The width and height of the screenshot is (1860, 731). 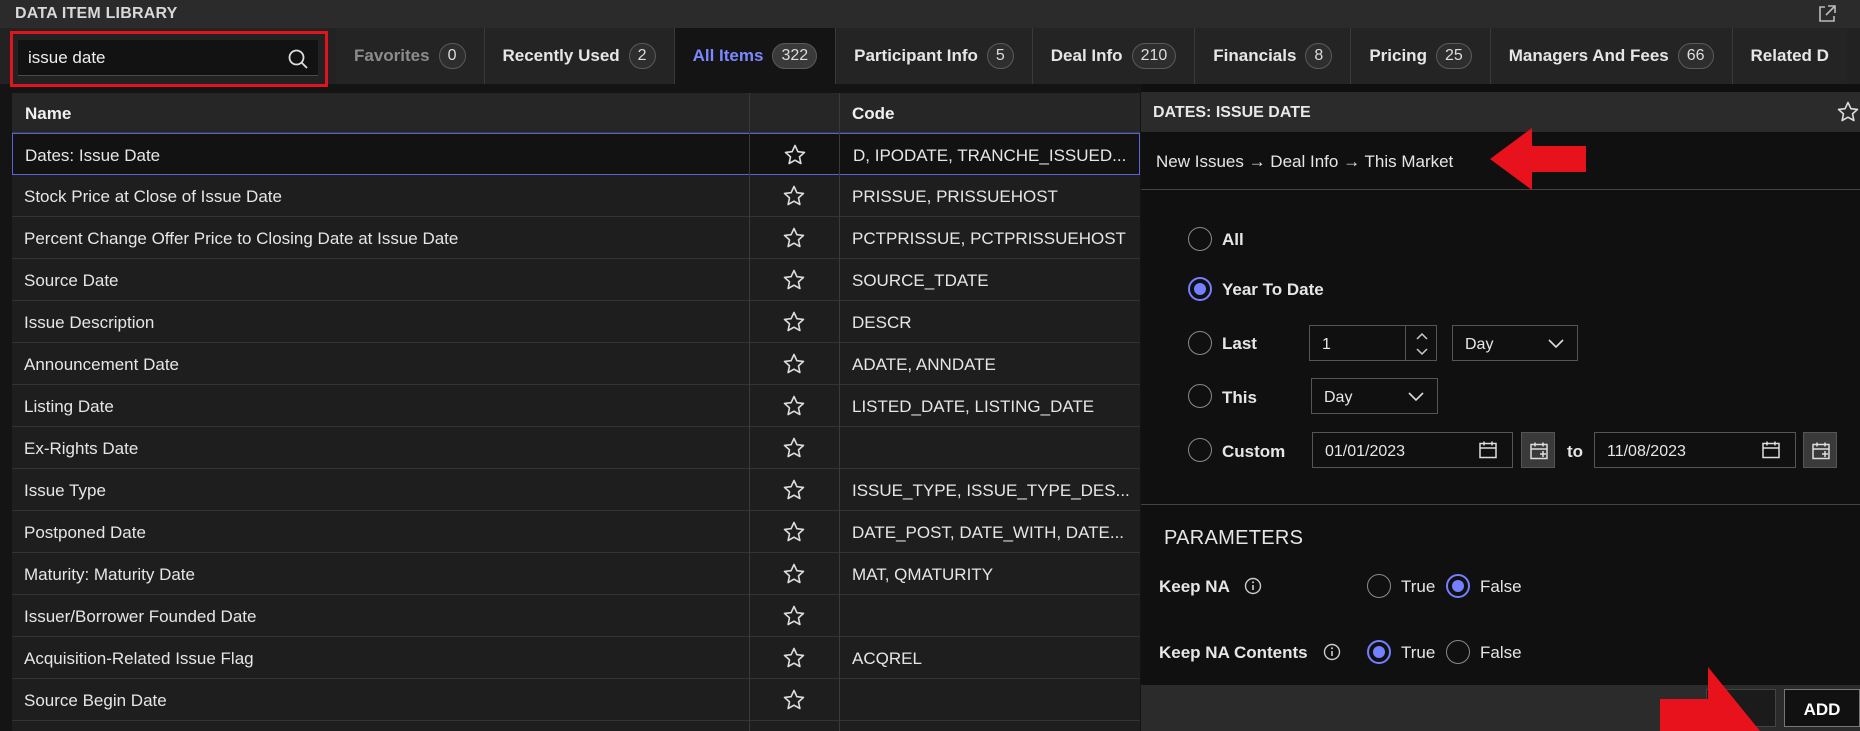 What do you see at coordinates (96, 13) in the screenshot?
I see `window-title: DATA ITEM LIBRARY` at bounding box center [96, 13].